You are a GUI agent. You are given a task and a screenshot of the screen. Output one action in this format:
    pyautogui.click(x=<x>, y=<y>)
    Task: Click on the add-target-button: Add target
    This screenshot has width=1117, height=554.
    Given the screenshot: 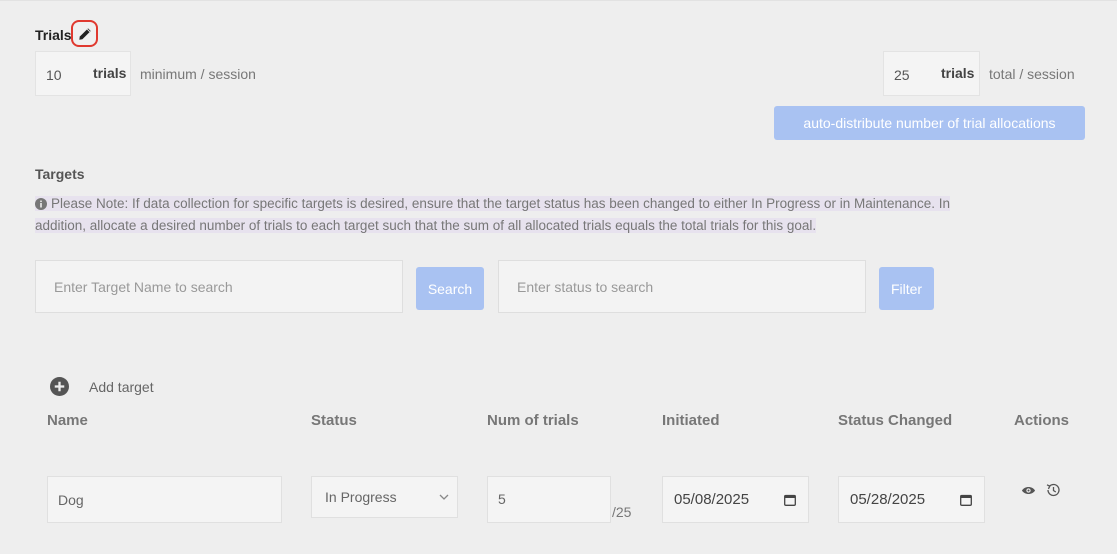 What is the action you would take?
    pyautogui.click(x=102, y=386)
    